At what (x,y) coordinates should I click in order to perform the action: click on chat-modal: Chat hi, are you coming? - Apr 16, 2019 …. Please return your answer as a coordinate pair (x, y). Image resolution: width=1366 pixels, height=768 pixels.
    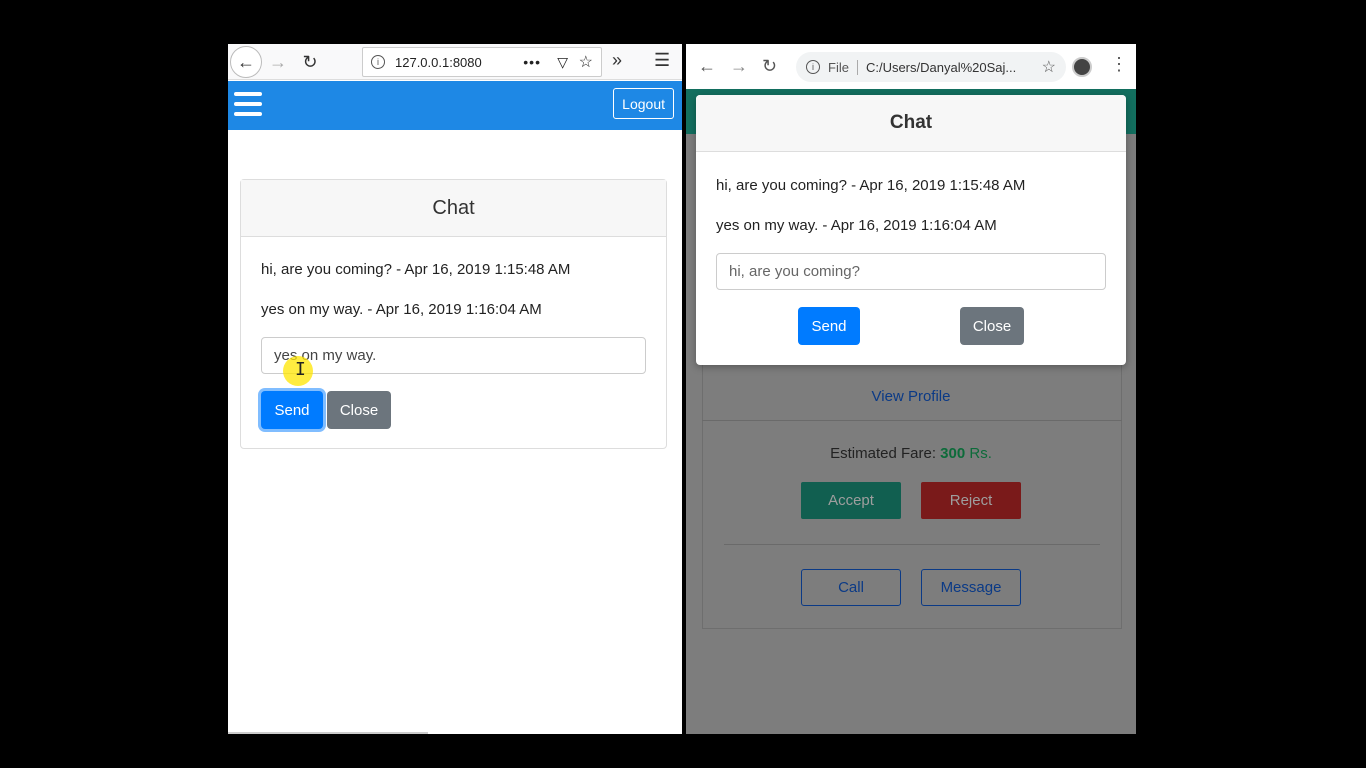
    Looking at the image, I should click on (911, 230).